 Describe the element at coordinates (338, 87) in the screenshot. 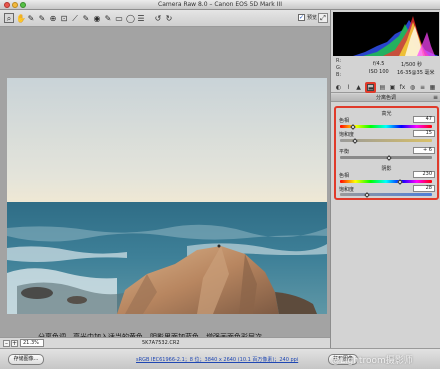

I see `tab-basic-icon: ◐` at that location.